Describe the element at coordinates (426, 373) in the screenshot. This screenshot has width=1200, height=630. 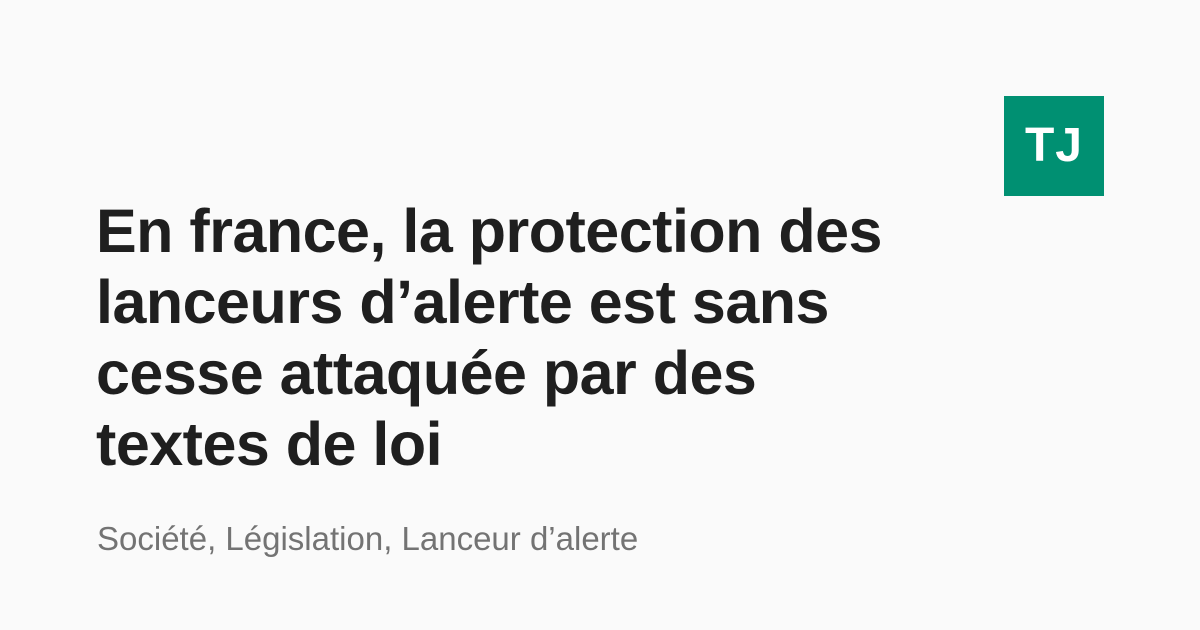
I see `title-line: cesse attaquée par des` at that location.